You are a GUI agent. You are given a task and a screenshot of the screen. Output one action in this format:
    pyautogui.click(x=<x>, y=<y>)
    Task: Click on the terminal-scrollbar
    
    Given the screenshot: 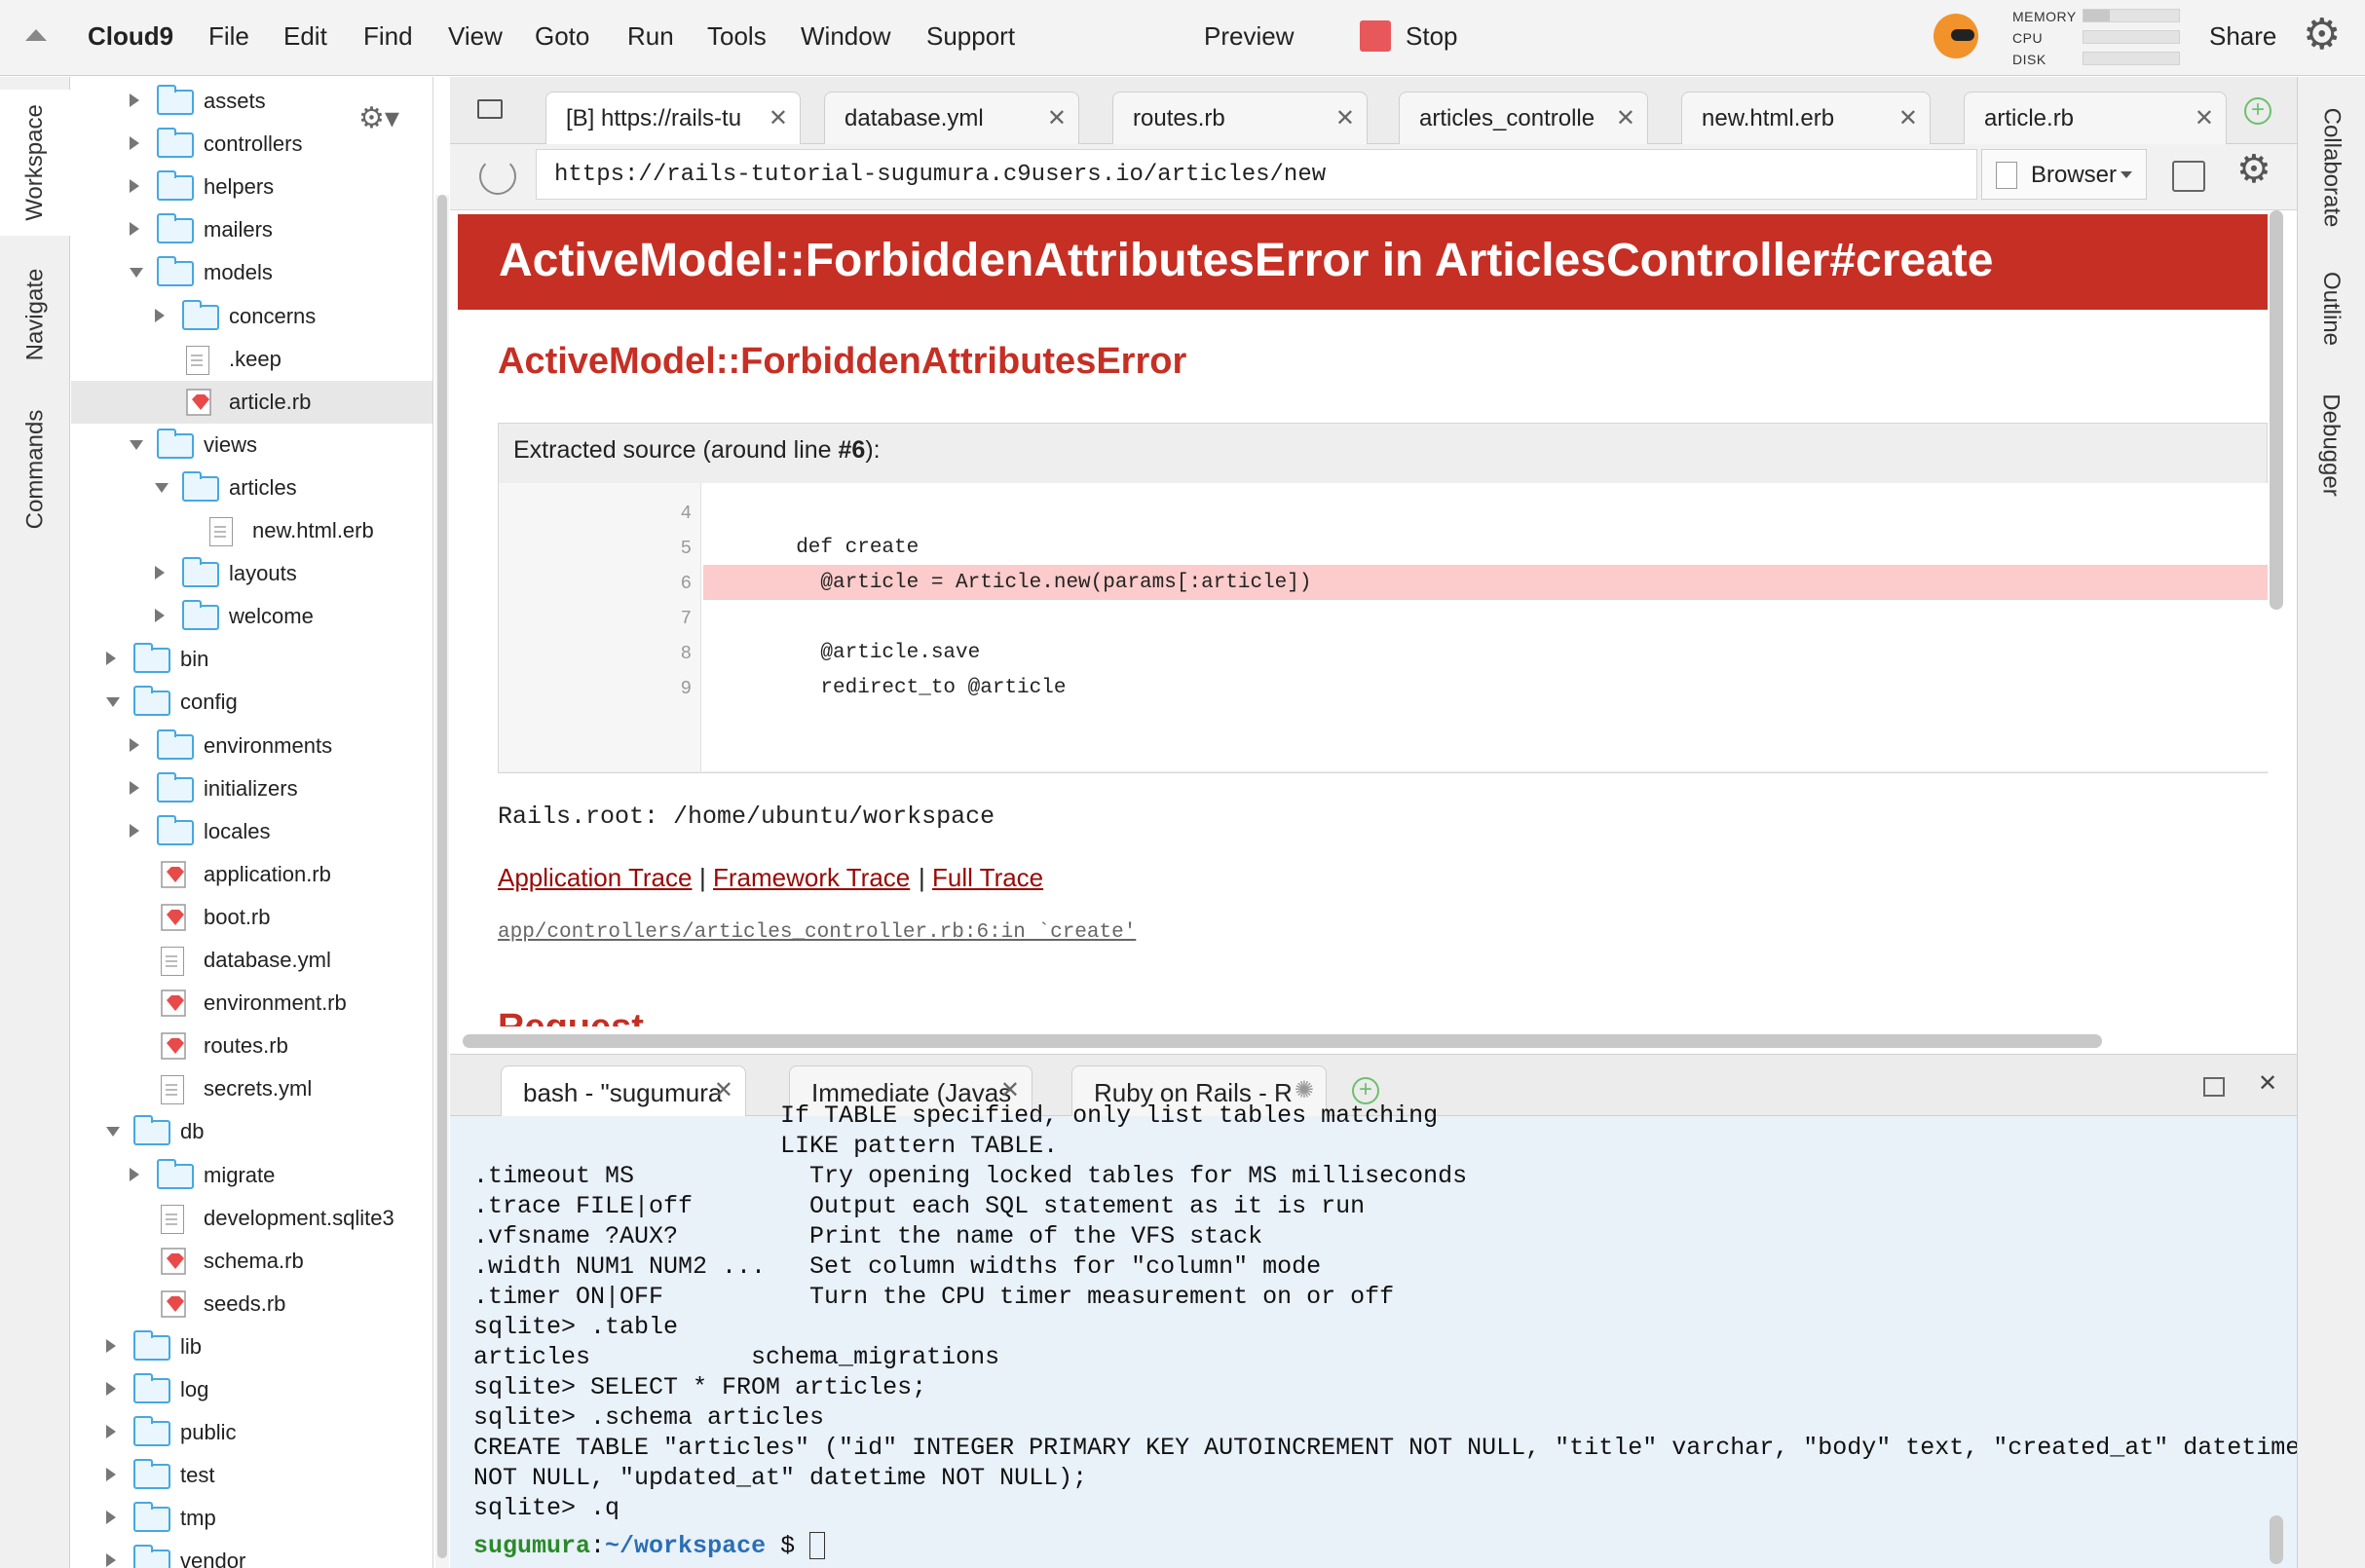 What is the action you would take?
    pyautogui.click(x=2277, y=1539)
    